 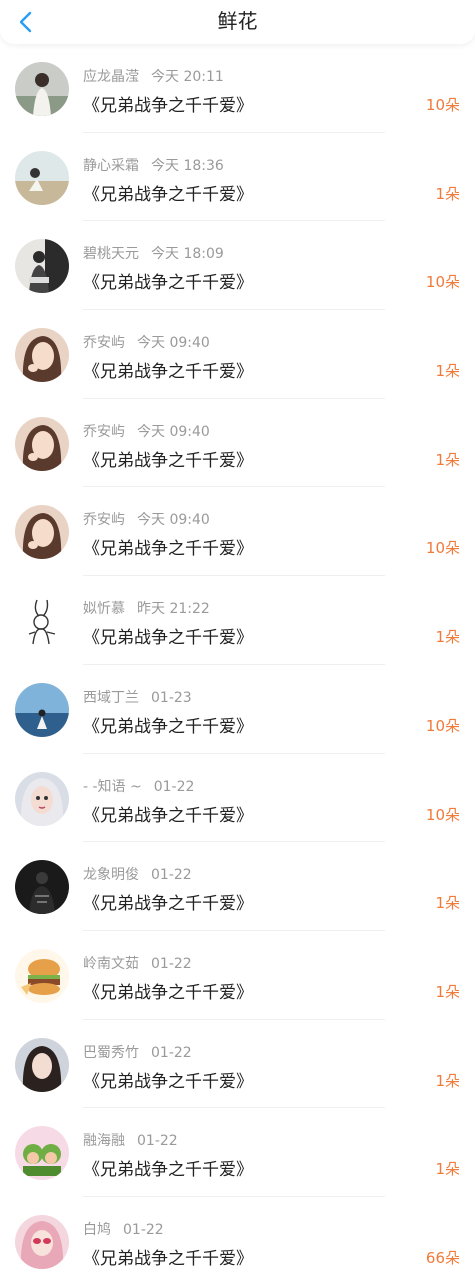 What do you see at coordinates (187, 165) in the screenshot?
I see `timestamp: 今天 18:36` at bounding box center [187, 165].